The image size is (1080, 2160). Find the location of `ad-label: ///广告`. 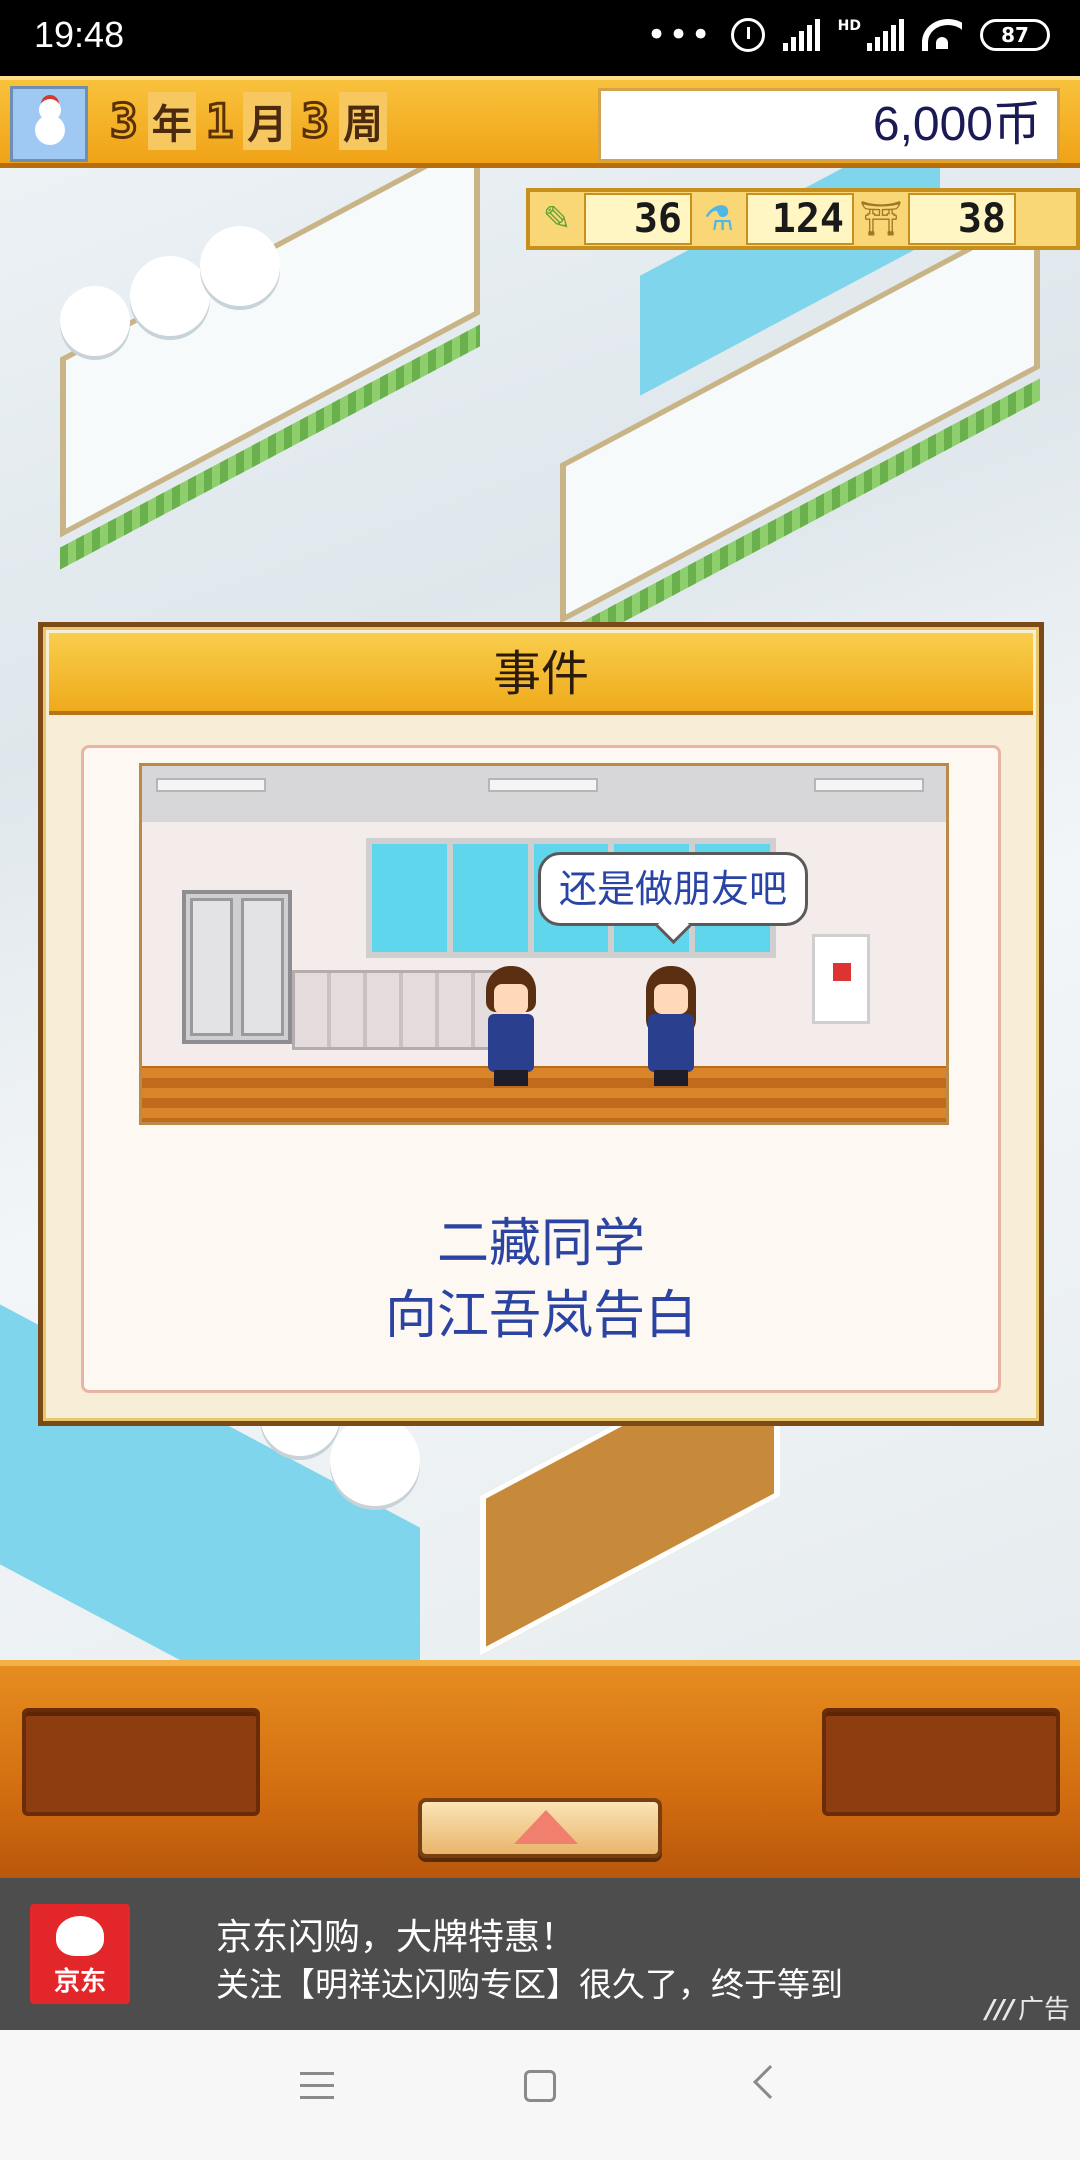

ad-label: ///广告 is located at coordinates (1027, 2007).